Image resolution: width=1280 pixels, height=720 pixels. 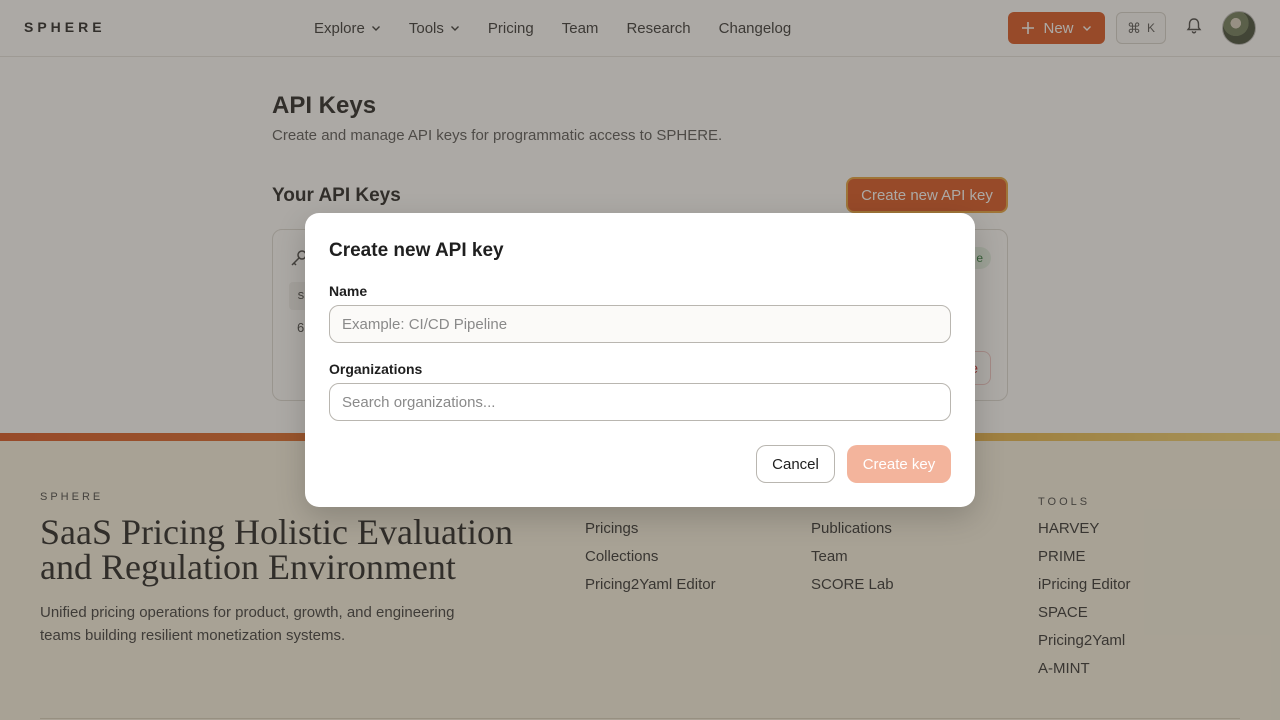 What do you see at coordinates (795, 464) in the screenshot?
I see `cancel-button: Cancel` at bounding box center [795, 464].